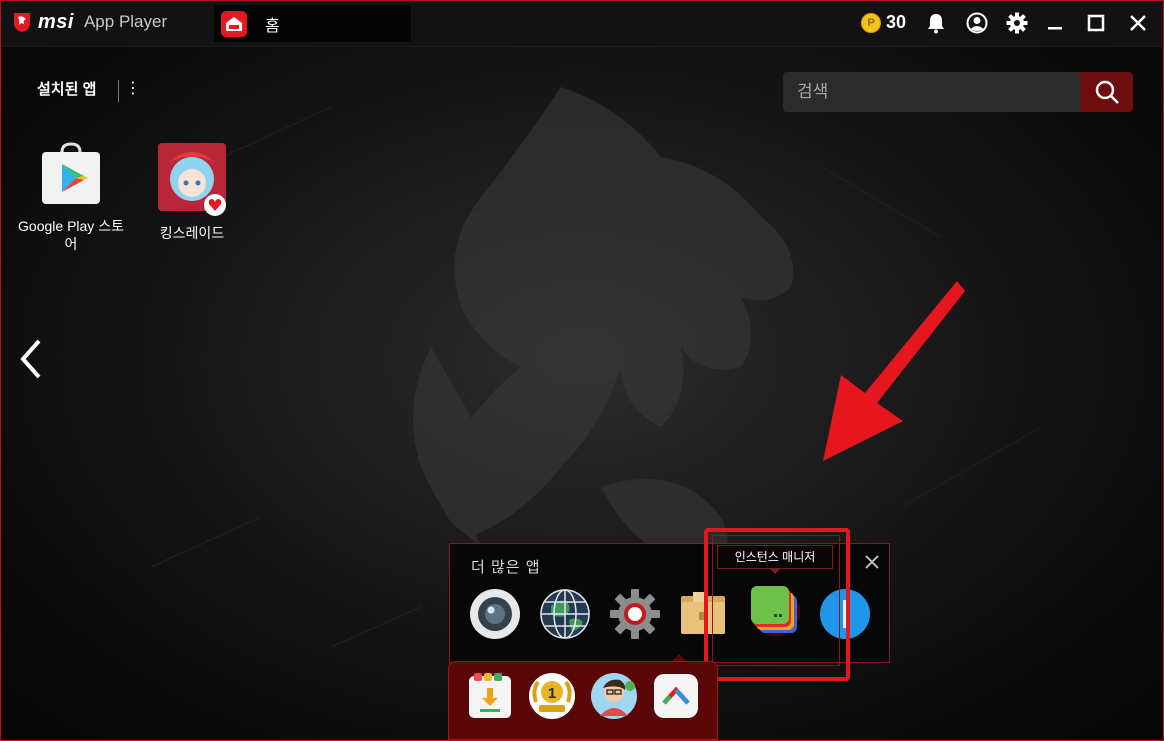 Image resolution: width=1164 pixels, height=741 pixels. What do you see at coordinates (71, 173) in the screenshot?
I see `google-play-icon` at bounding box center [71, 173].